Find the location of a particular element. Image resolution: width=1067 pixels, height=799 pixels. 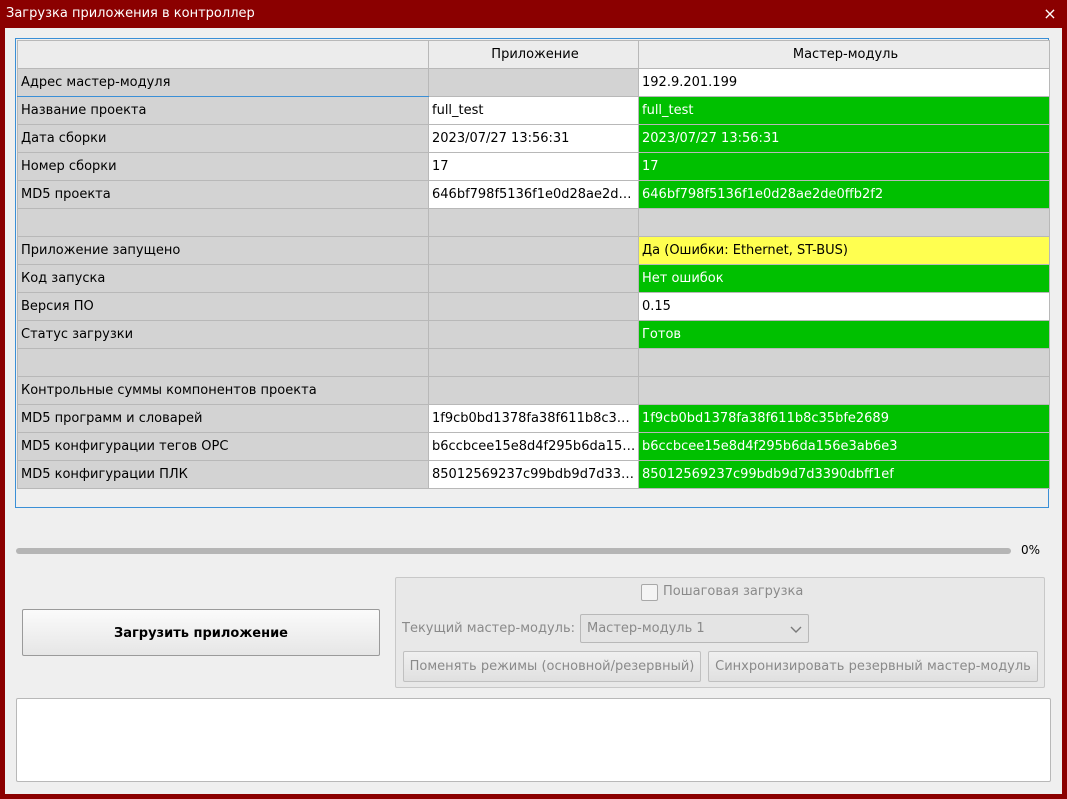

close-icon: × is located at coordinates (1050, 14).